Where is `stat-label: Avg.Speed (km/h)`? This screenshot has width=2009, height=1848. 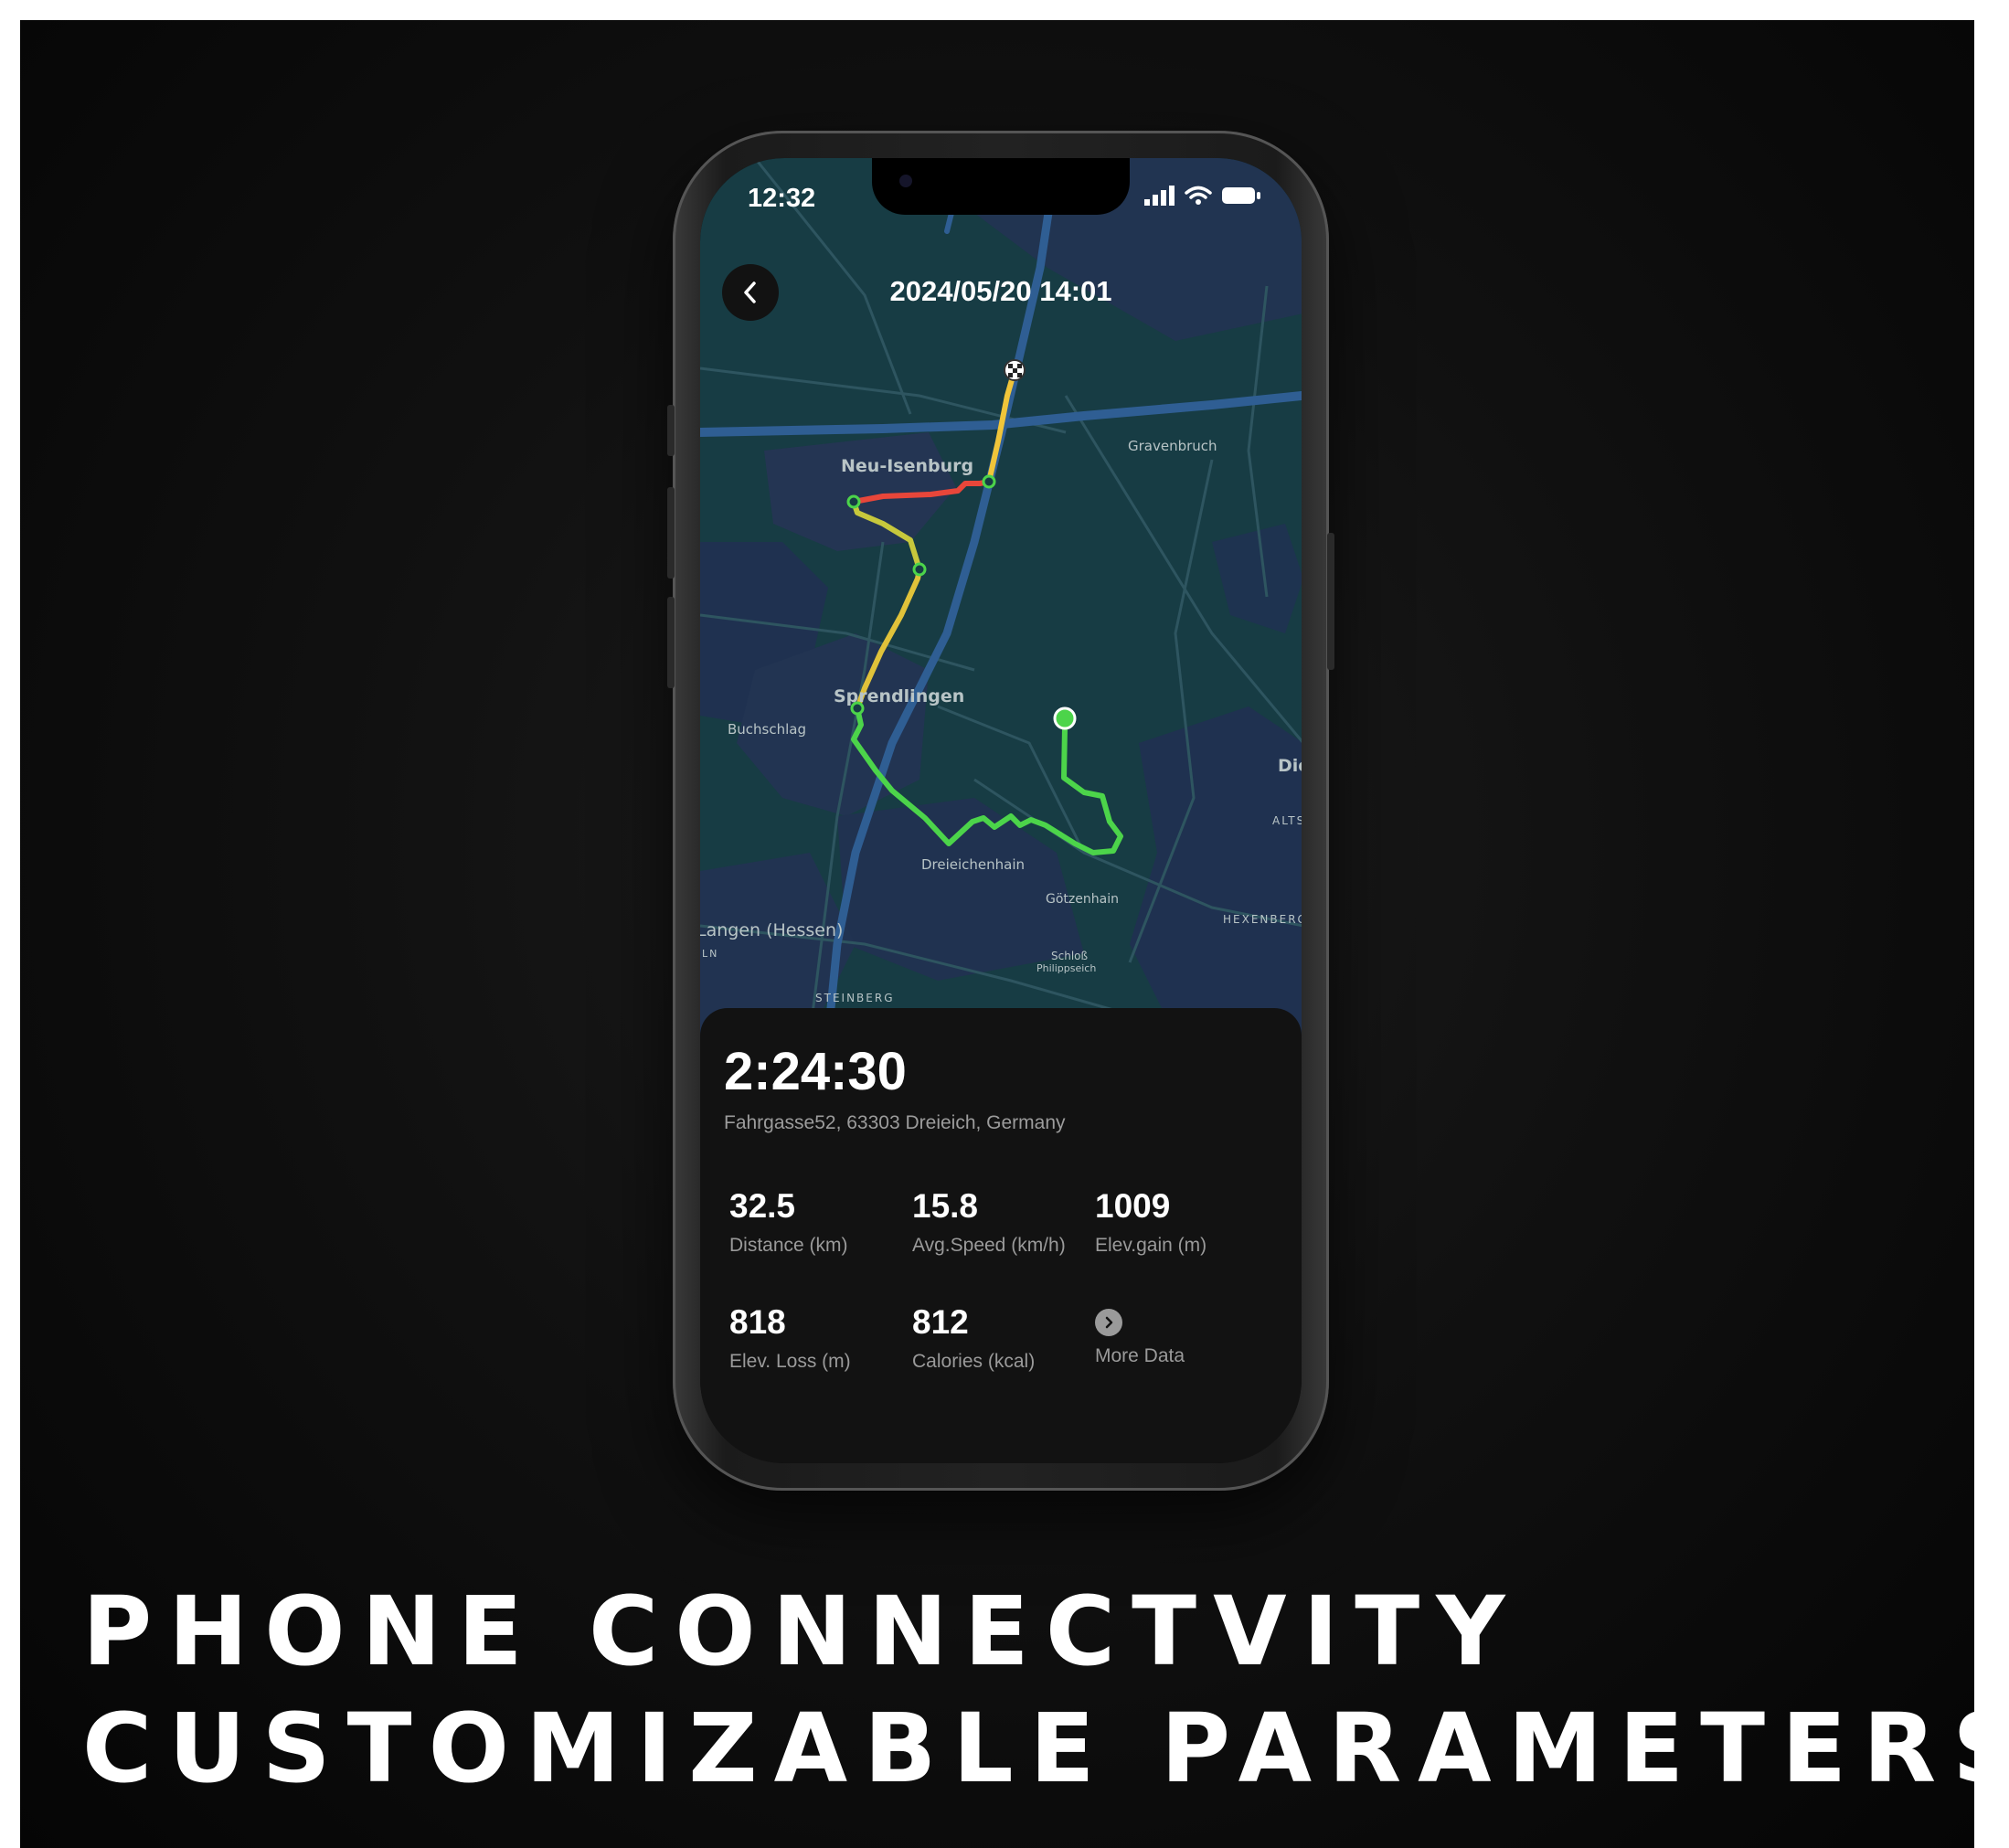
stat-label: Avg.Speed (km/h) is located at coordinates (989, 1245).